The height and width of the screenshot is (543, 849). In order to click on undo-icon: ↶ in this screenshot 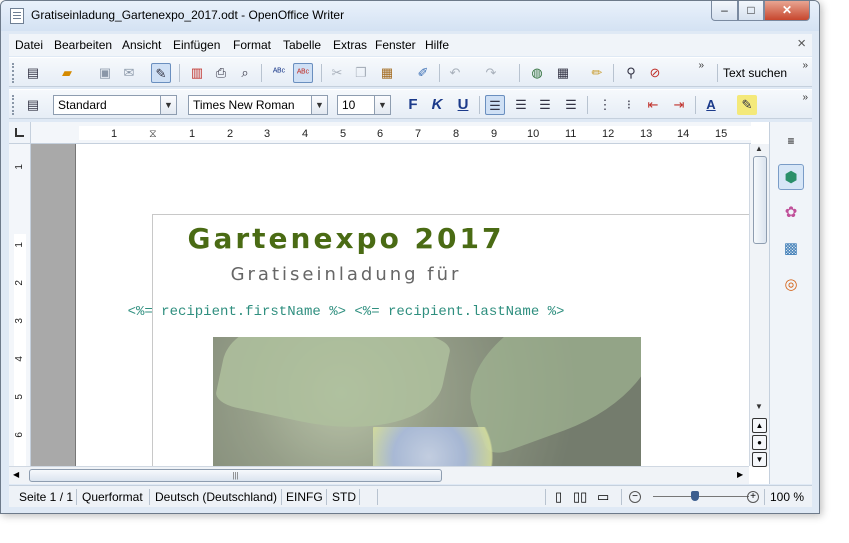, I will do `click(455, 73)`.